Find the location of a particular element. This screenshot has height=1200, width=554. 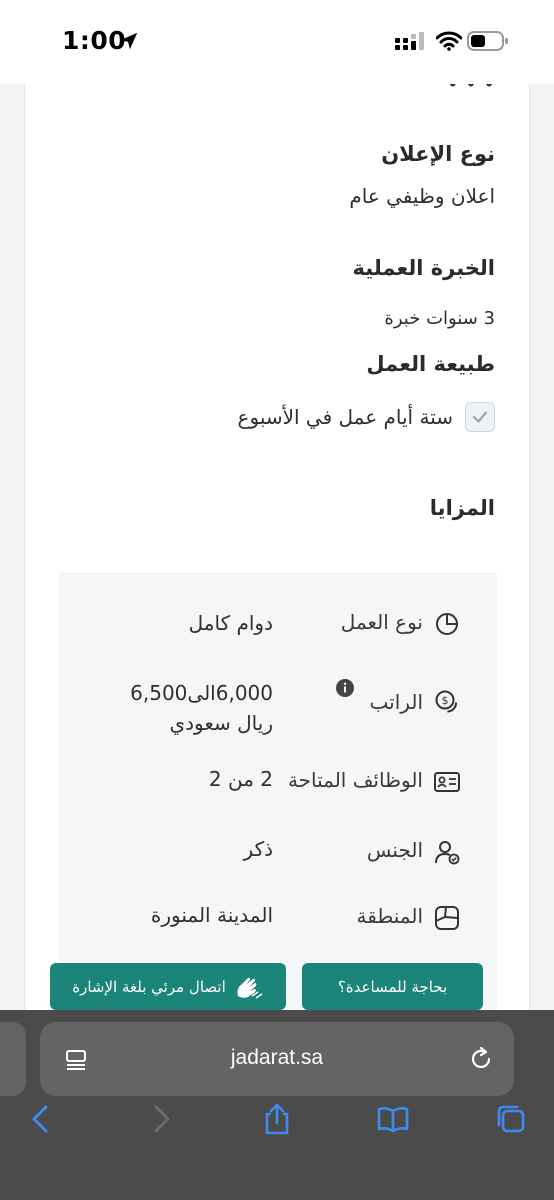

ad-type-value: اعلان وظيفي عام is located at coordinates (422, 196).